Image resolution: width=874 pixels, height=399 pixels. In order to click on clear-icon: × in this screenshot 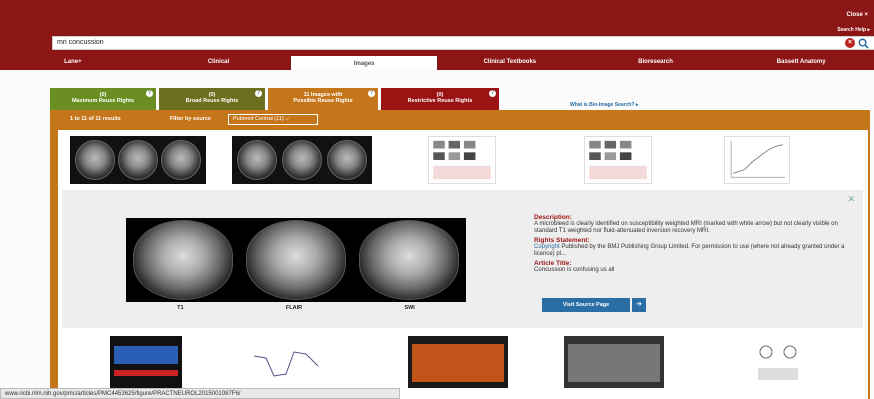, I will do `click(850, 43)`.